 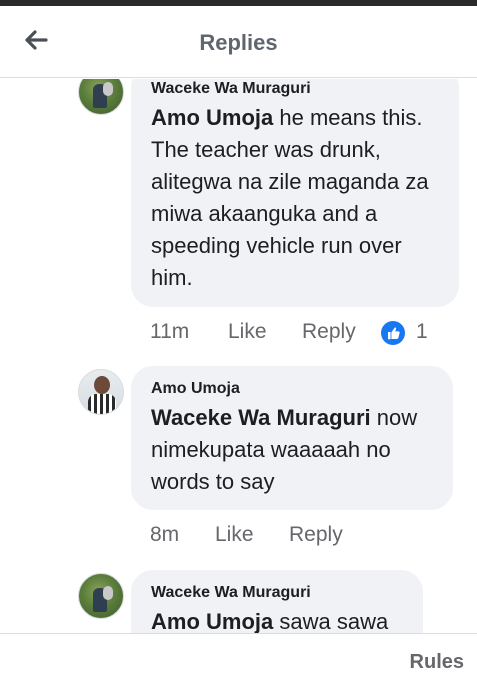 I want to click on comment-time: 8m, so click(x=165, y=534).